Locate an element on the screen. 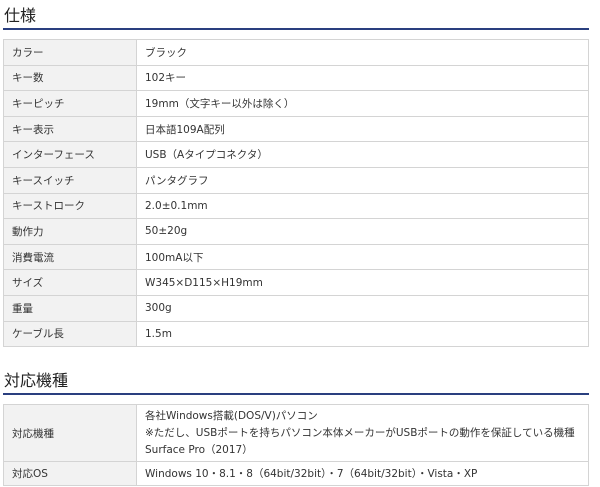 The image size is (600, 487). spec-label: ケーブル長 is located at coordinates (70, 334).